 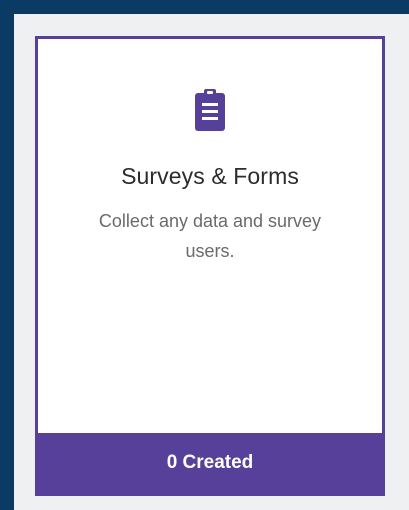 What do you see at coordinates (210, 176) in the screenshot?
I see `card-title: Surveys & Forms` at bounding box center [210, 176].